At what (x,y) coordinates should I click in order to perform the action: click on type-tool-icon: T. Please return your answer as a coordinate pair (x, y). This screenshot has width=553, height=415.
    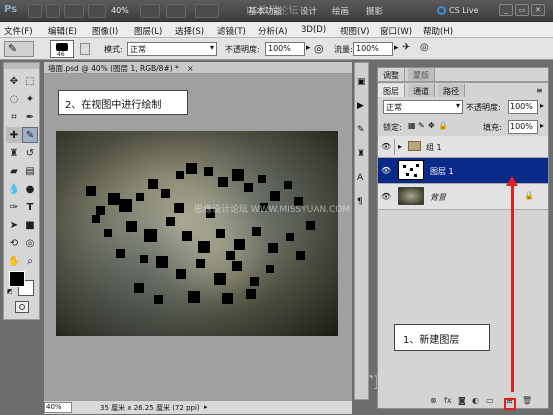
    Looking at the image, I should click on (30, 207).